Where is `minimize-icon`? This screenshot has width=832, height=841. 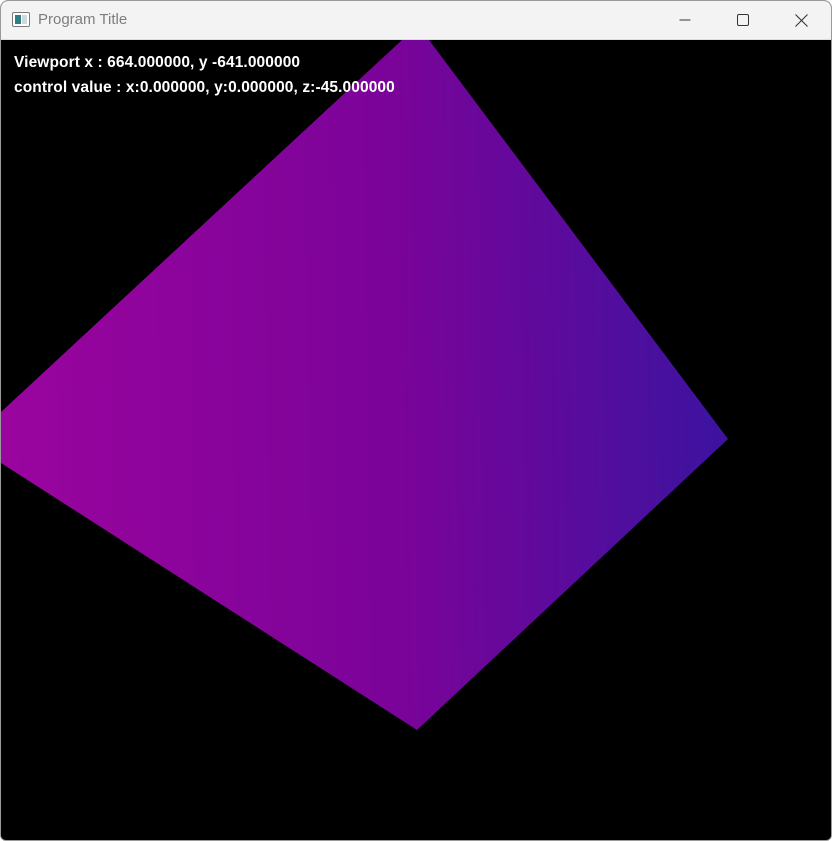 minimize-icon is located at coordinates (685, 20).